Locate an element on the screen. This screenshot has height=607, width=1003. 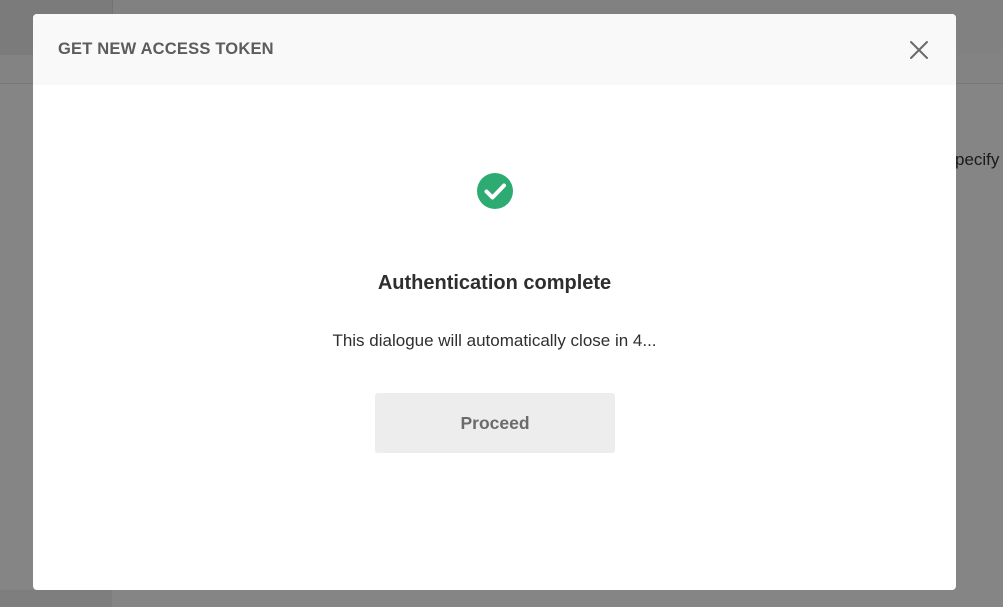
close-button is located at coordinates (919, 50).